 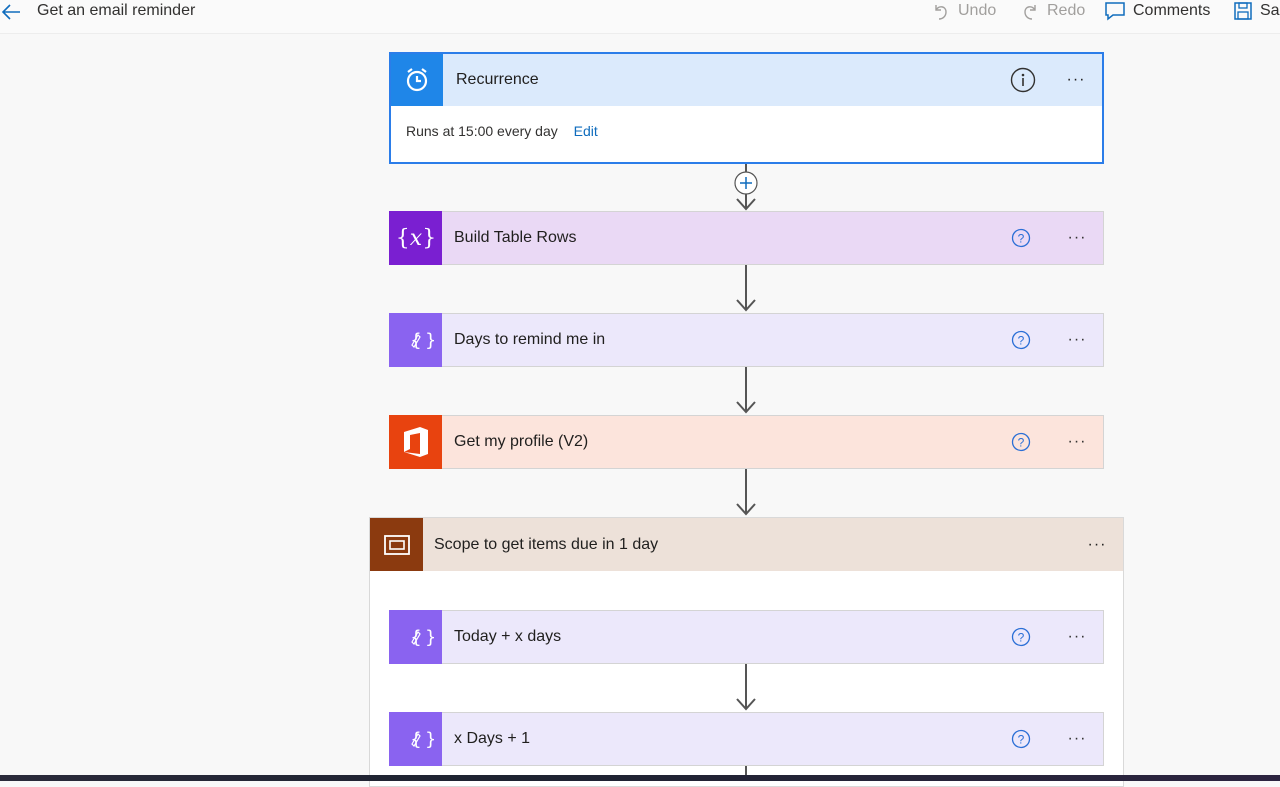 What do you see at coordinates (746, 770) in the screenshot?
I see `connector-line` at bounding box center [746, 770].